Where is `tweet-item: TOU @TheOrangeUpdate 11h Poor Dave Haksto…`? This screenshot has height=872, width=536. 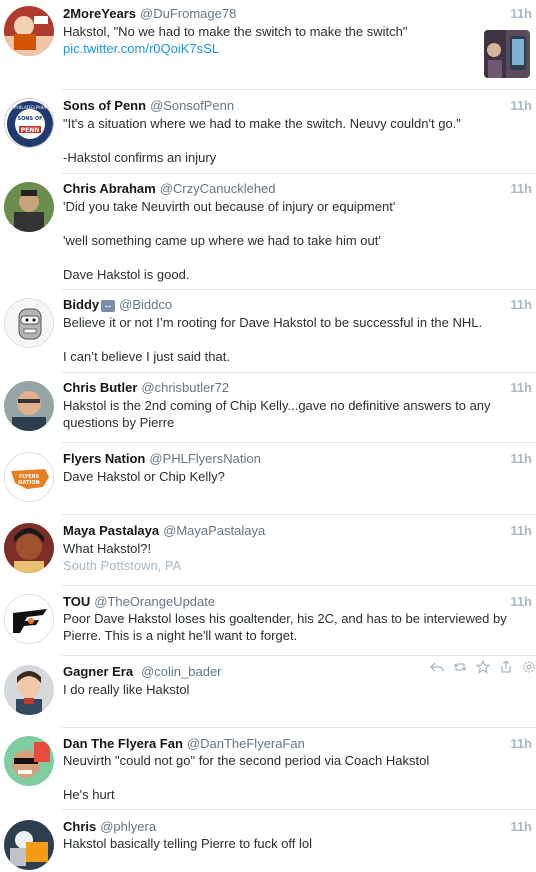
tweet-item: TOU @TheOrangeUpdate 11h Poor Dave Haksto… is located at coordinates (268, 621).